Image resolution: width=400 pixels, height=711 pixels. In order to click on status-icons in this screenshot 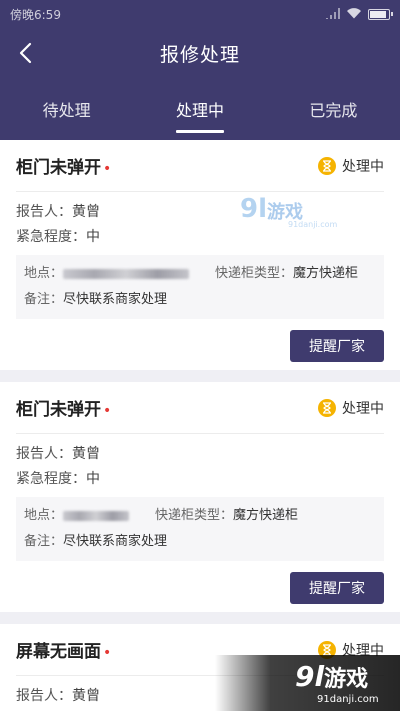, I will do `click(358, 14)`.